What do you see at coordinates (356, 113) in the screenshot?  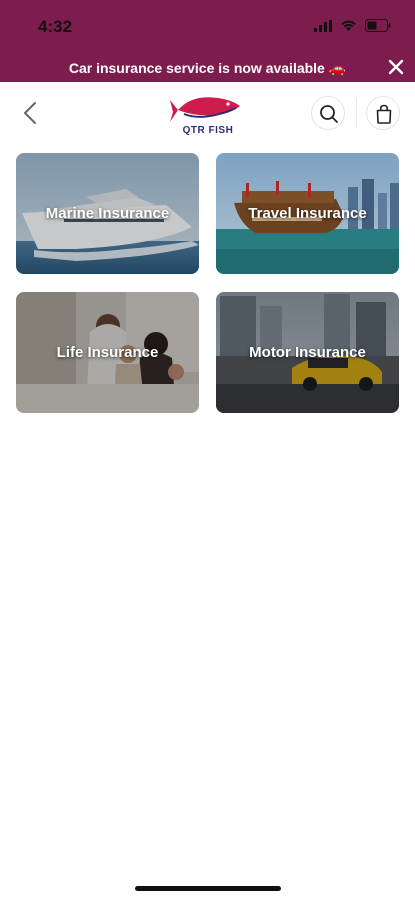 I see `header-divider` at bounding box center [356, 113].